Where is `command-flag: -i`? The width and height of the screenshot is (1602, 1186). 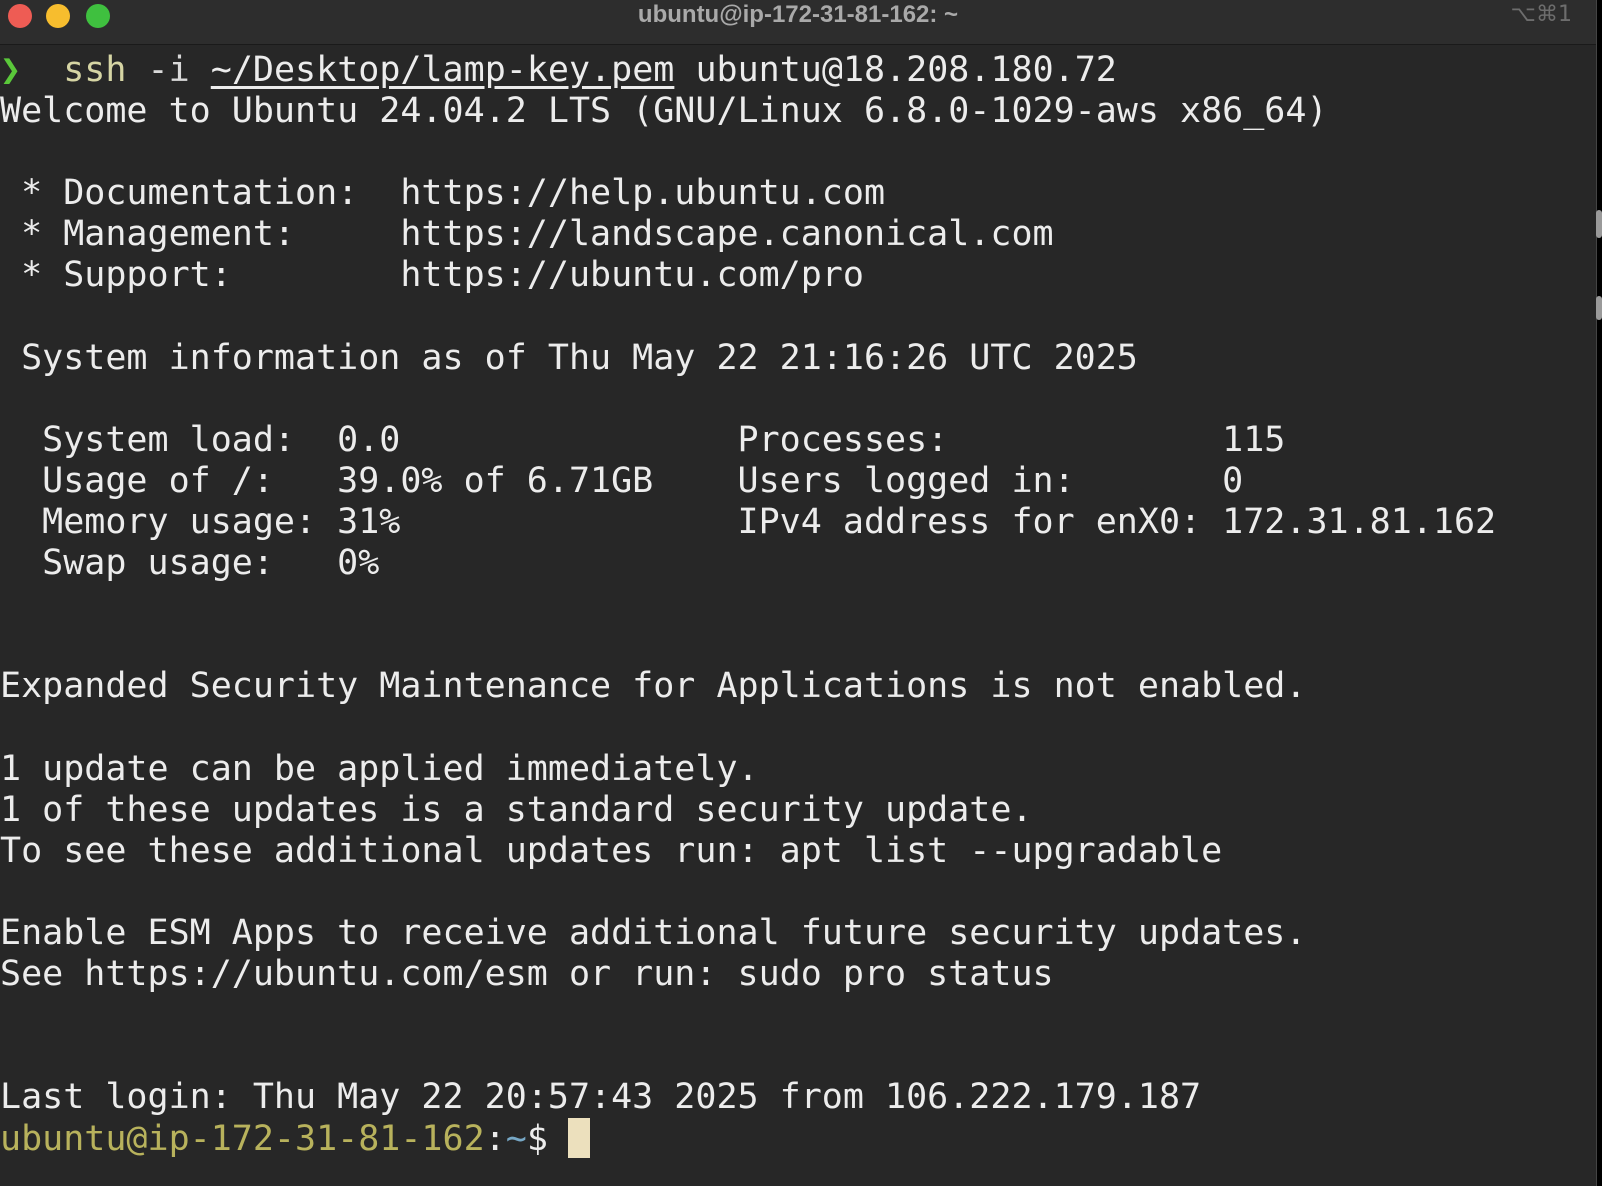 command-flag: -i is located at coordinates (168, 70).